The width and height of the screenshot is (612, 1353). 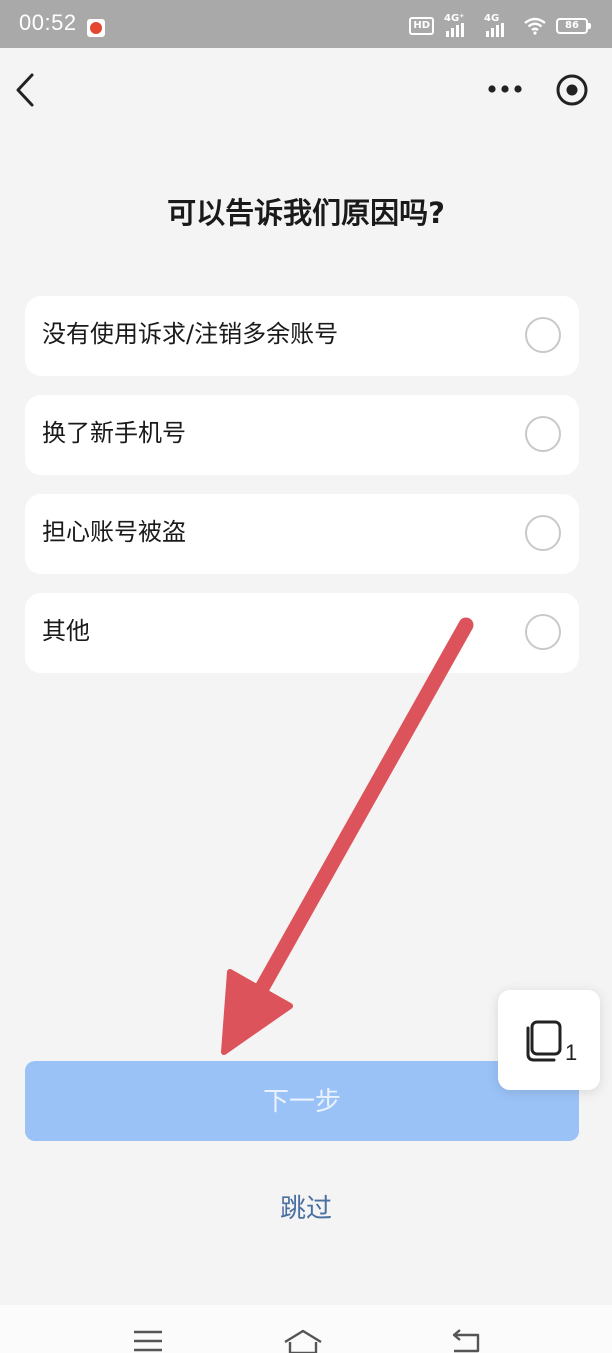 I want to click on option-label: 没有使用诉求/注销多余账号, so click(x=190, y=334).